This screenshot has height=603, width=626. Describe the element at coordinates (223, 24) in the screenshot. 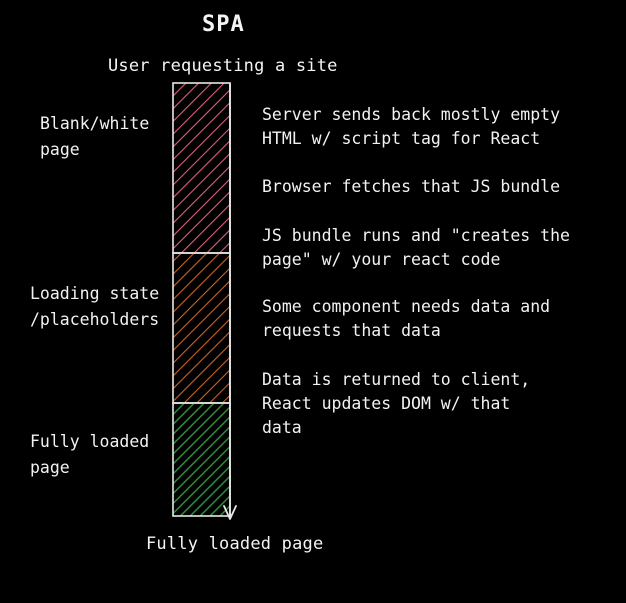

I see `diagram-title: SPA` at that location.